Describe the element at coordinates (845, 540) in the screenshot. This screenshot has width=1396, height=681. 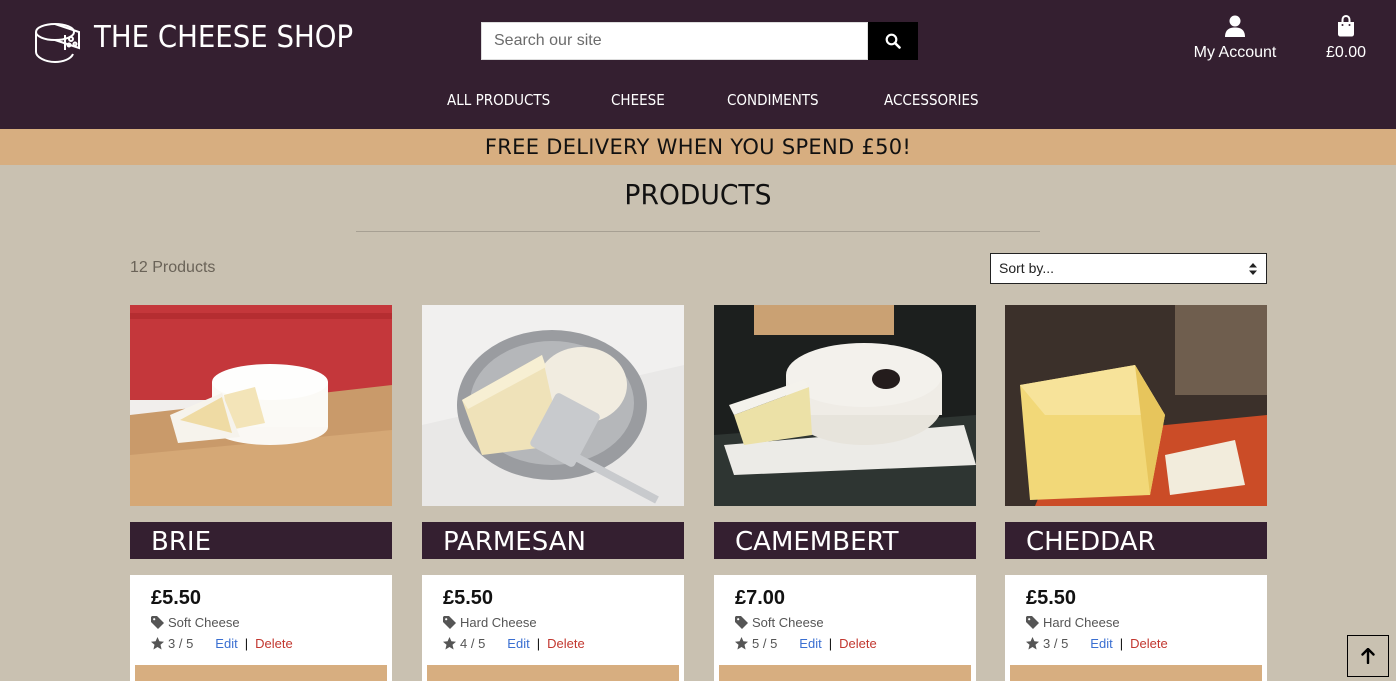
I see `product-name-camembert: CAMEMBERT` at that location.